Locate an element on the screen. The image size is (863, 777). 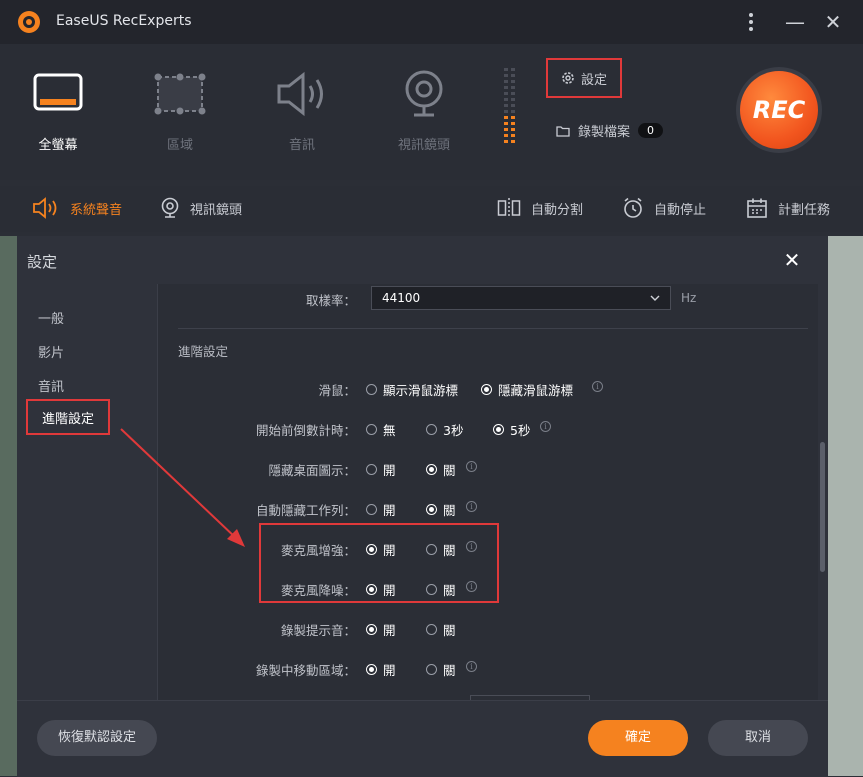
section-title: 進階設定 is located at coordinates (203, 351).